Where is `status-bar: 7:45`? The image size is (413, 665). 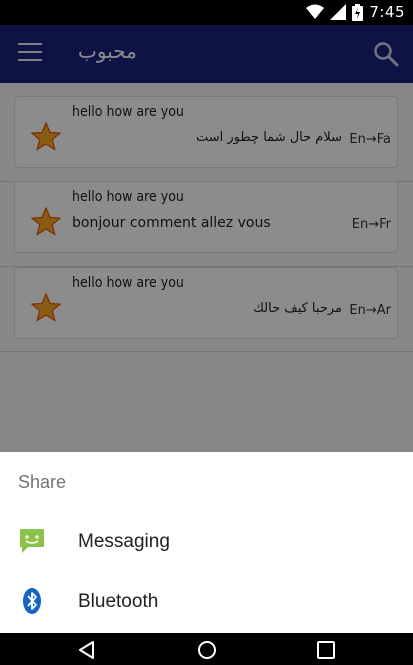
status-bar: 7:45 is located at coordinates (206, 12).